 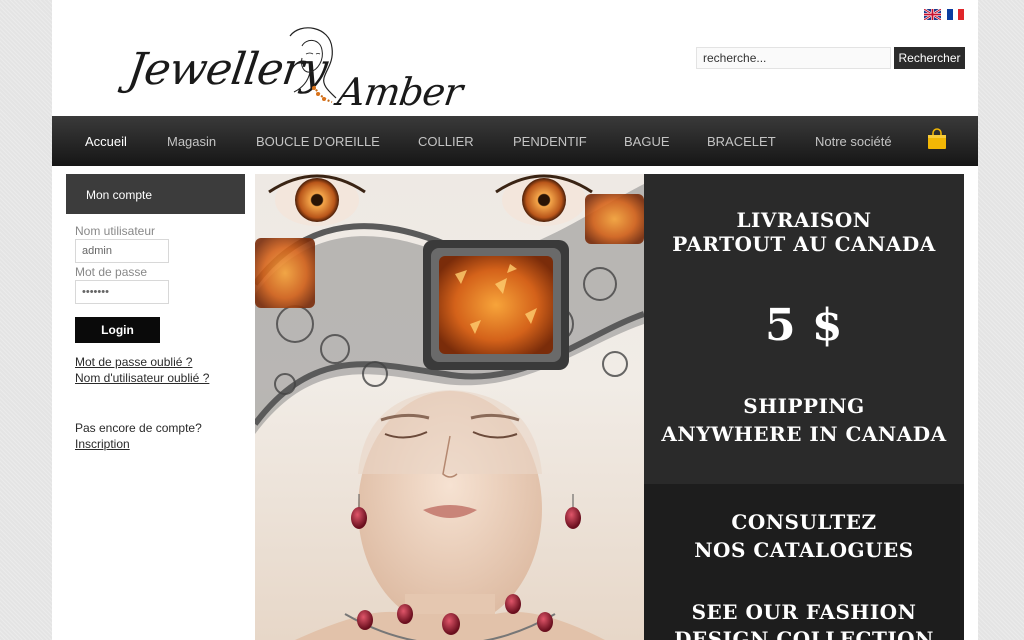 What do you see at coordinates (117, 330) in the screenshot?
I see `login-button: Login` at bounding box center [117, 330].